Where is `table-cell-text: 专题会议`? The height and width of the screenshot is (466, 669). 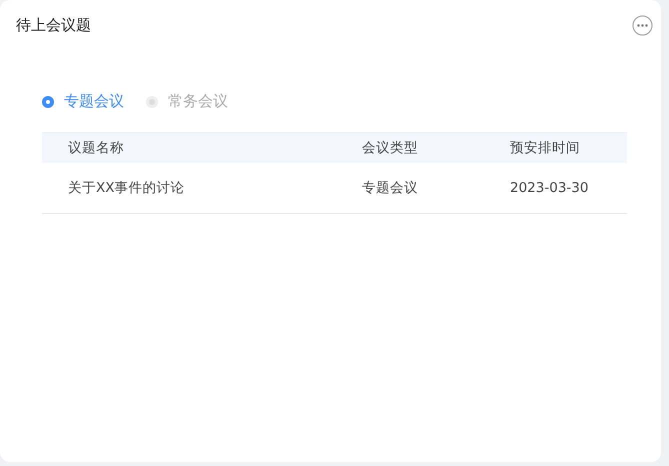 table-cell-text: 专题会议 is located at coordinates (390, 188).